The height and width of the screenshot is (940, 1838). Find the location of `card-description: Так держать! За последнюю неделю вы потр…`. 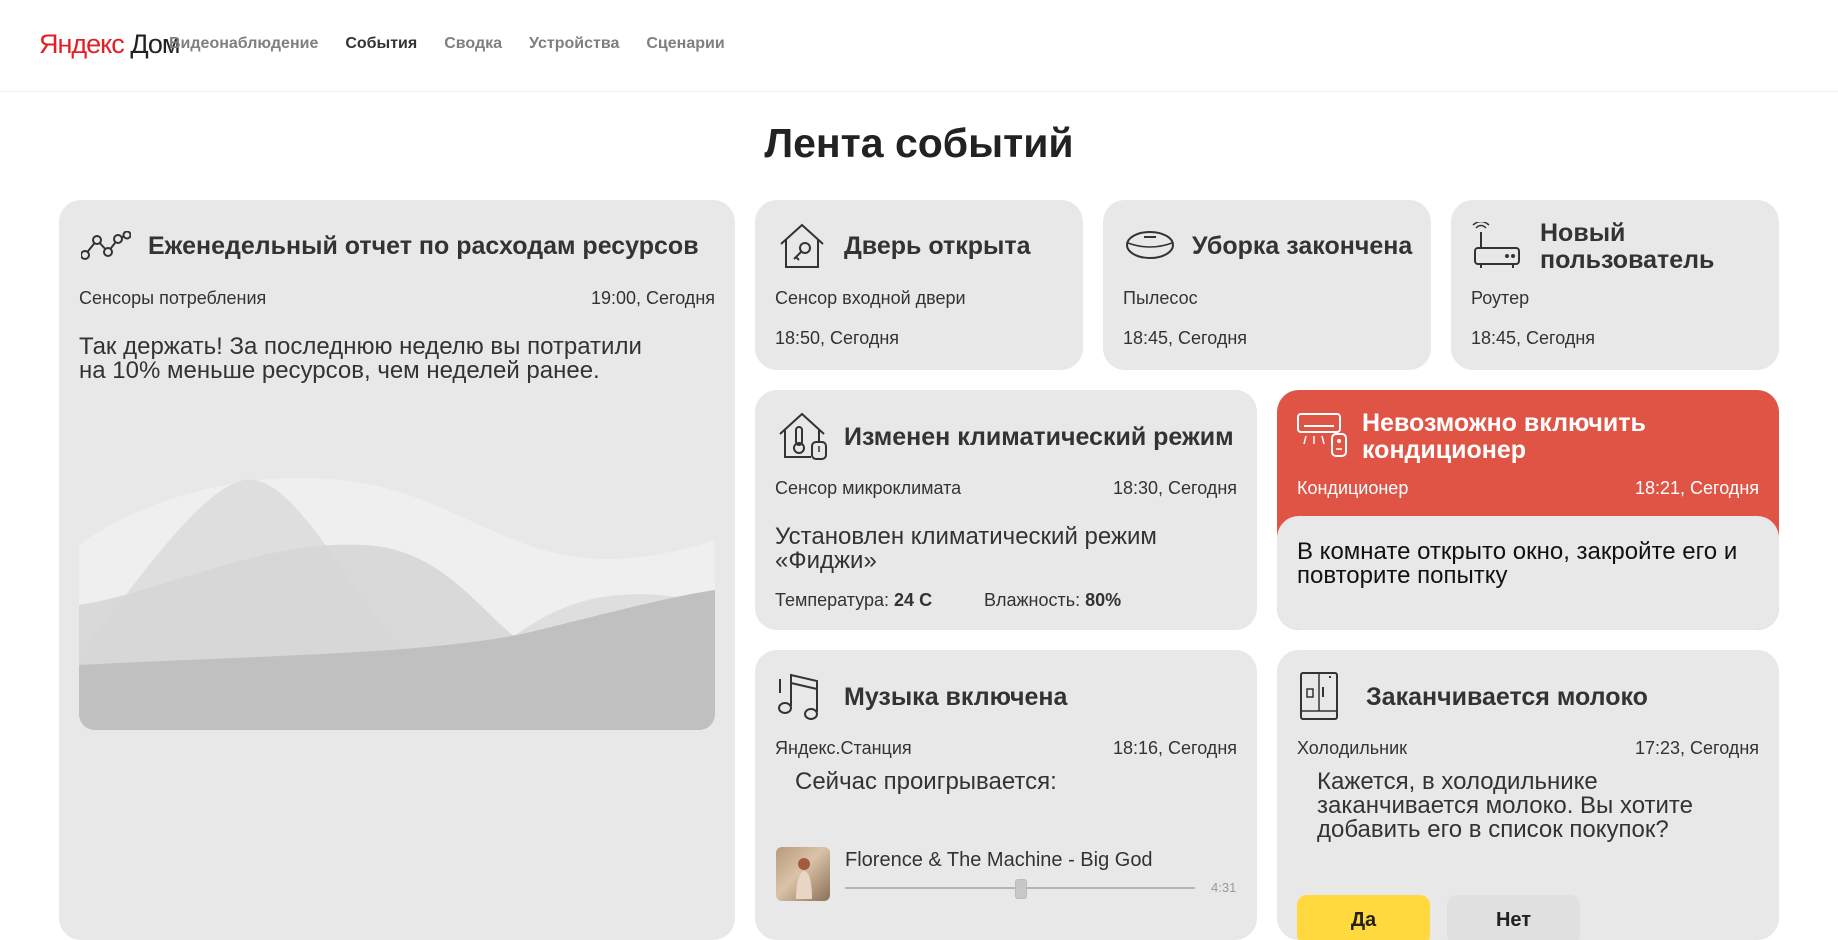

card-description: Так держать! За последнюю неделю вы потр… is located at coordinates (360, 358).